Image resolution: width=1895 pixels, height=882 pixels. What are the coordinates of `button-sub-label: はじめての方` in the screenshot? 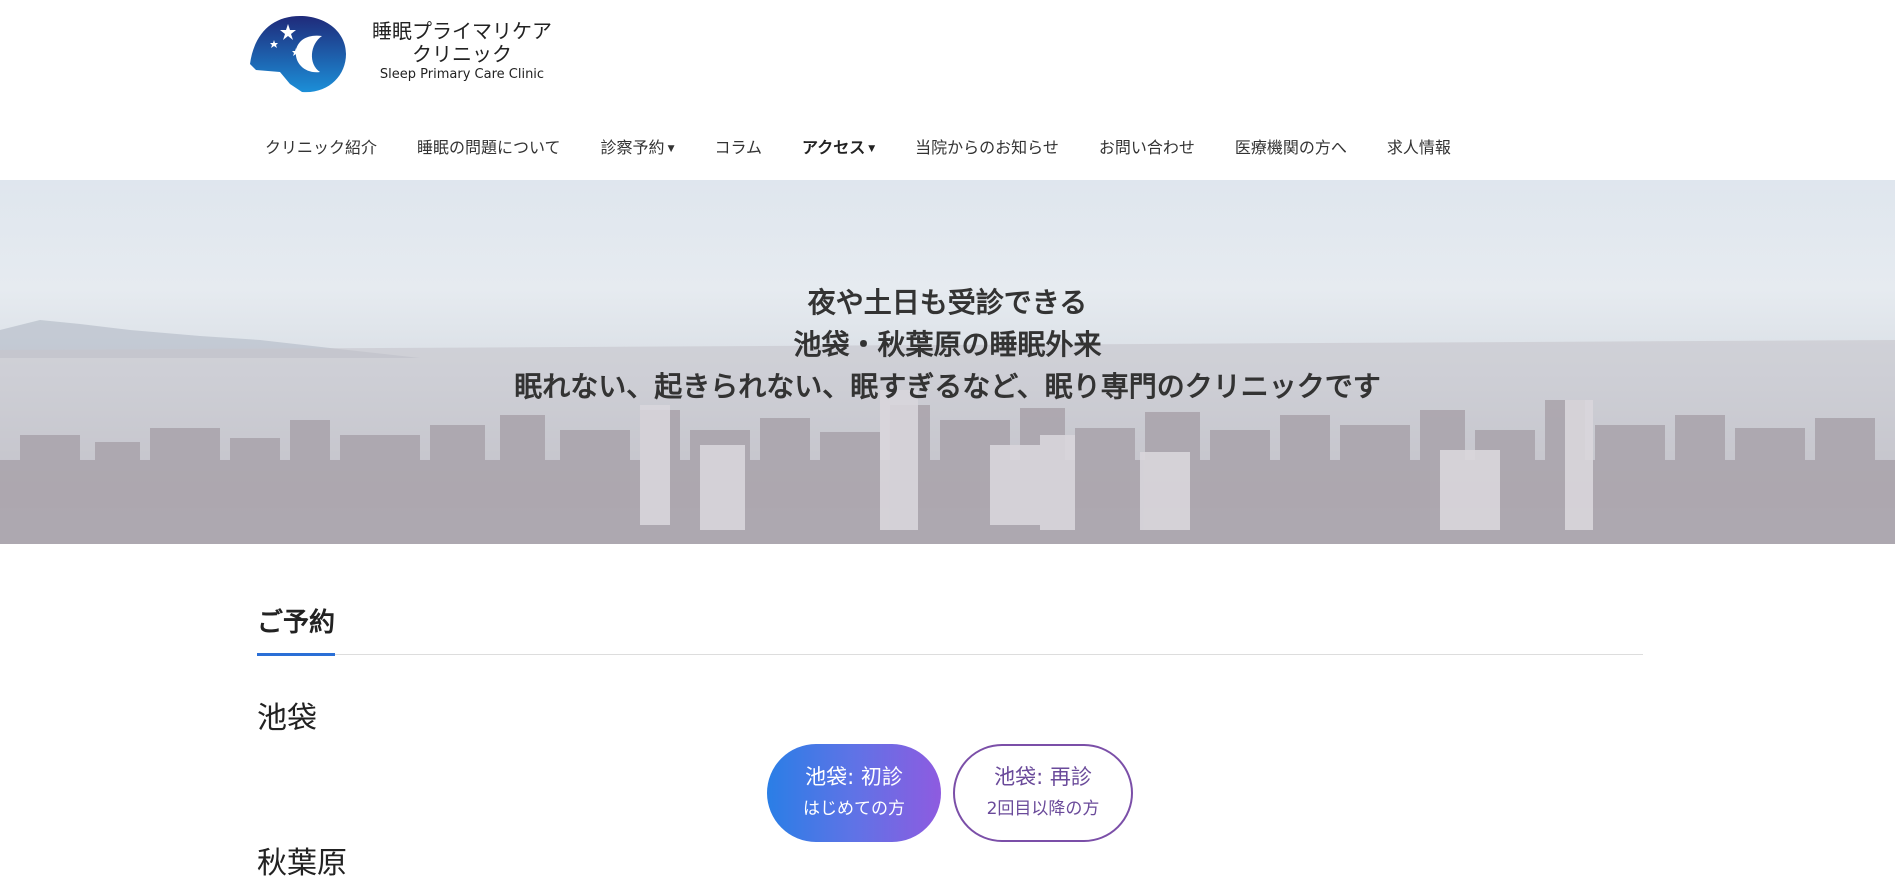 It's located at (854, 809).